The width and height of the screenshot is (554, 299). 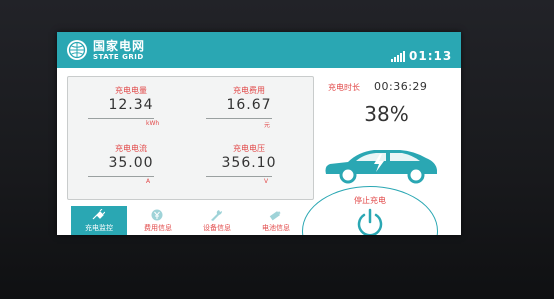 What do you see at coordinates (153, 123) in the screenshot?
I see `metric-unit: kWh` at bounding box center [153, 123].